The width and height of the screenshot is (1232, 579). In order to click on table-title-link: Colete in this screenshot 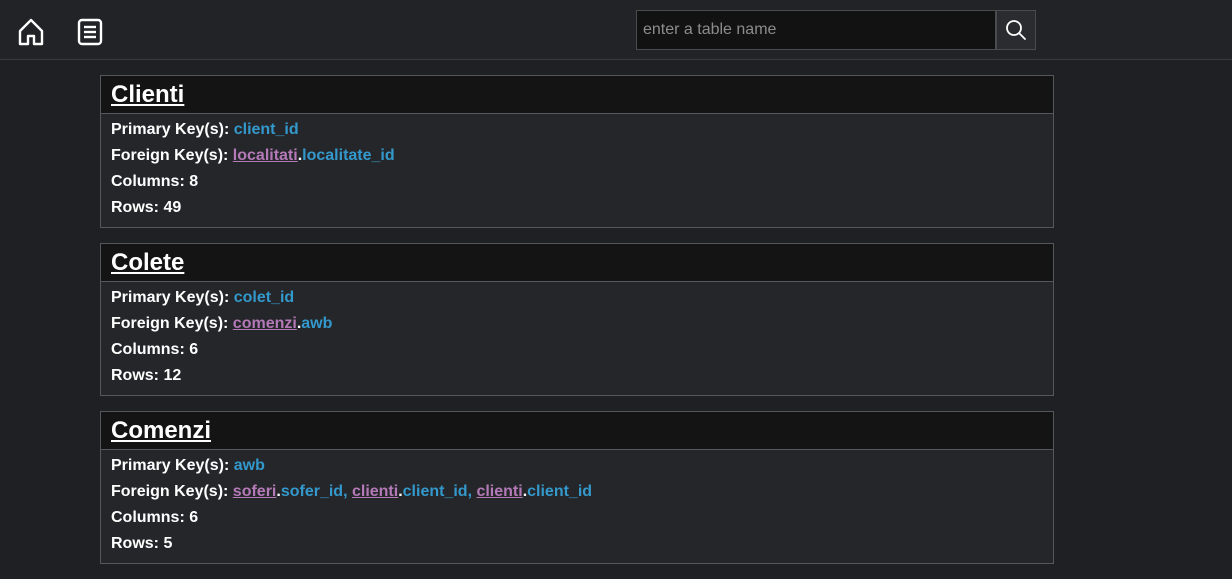, I will do `click(147, 262)`.